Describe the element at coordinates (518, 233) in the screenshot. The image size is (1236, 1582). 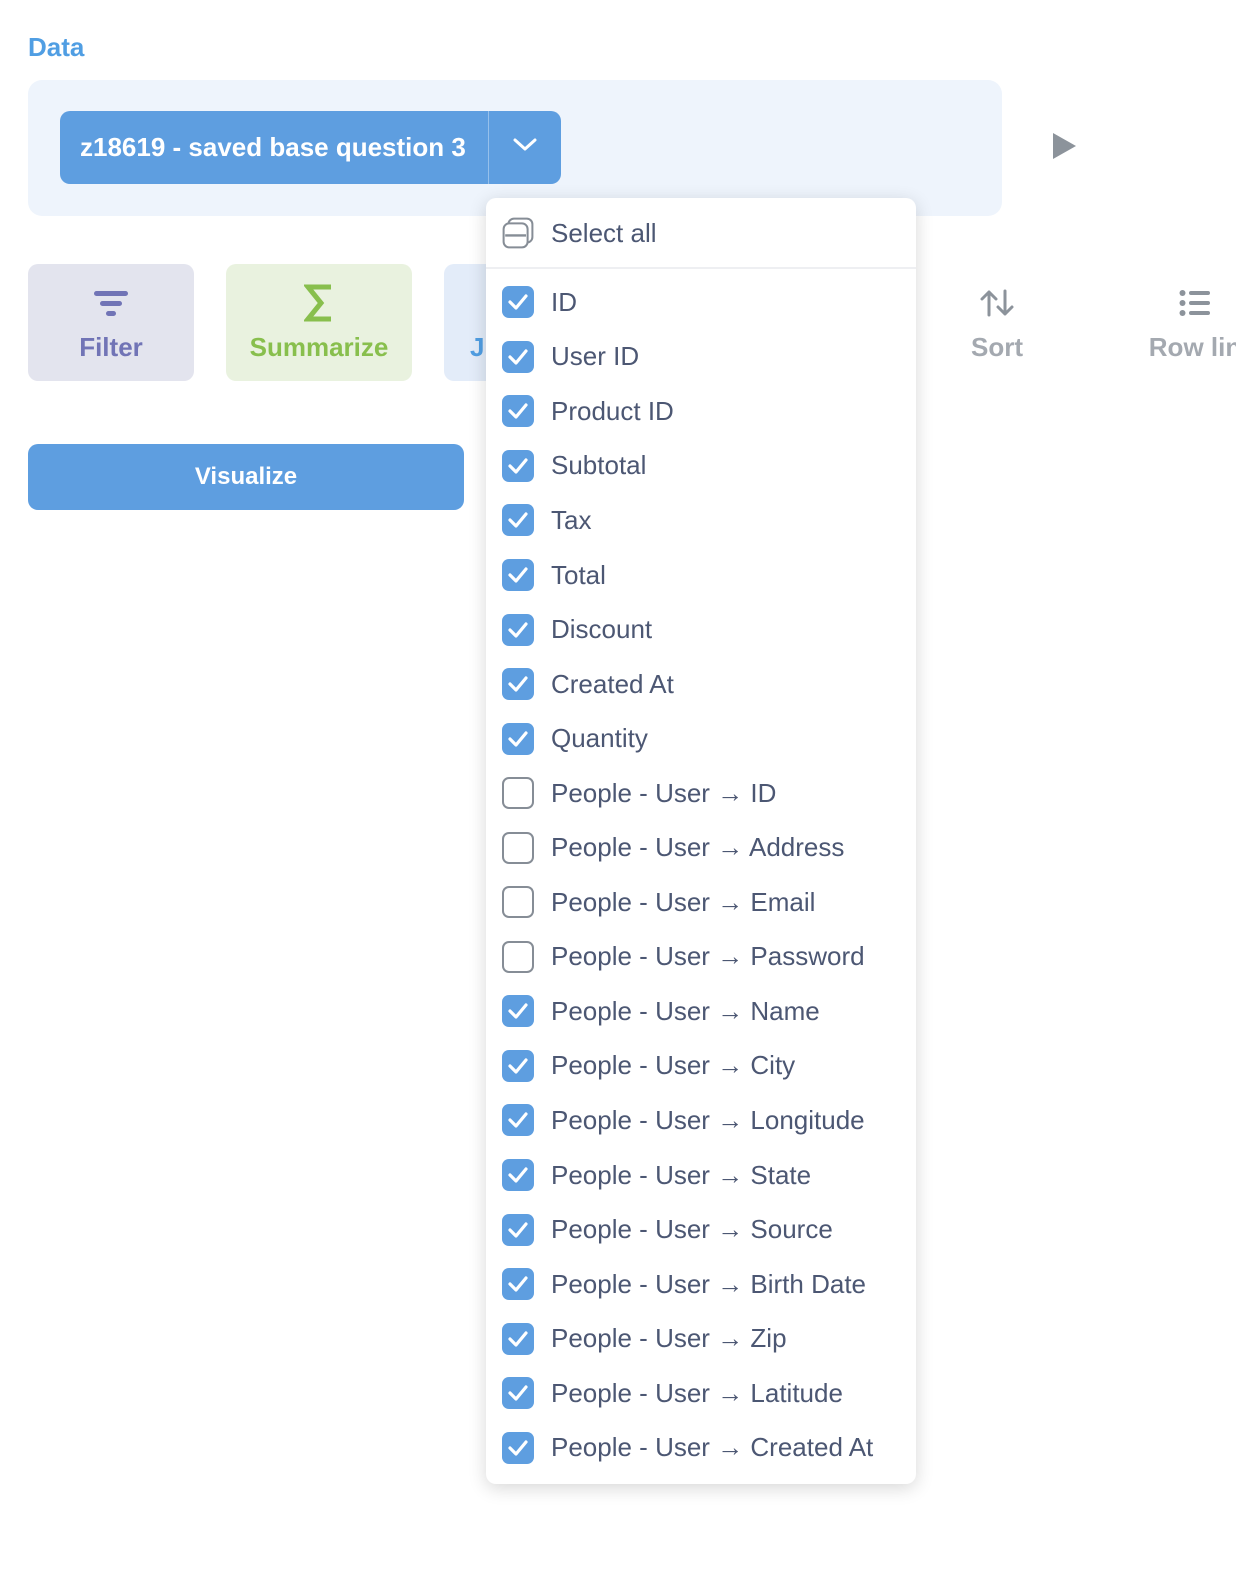
I see `select-all-icon` at that location.